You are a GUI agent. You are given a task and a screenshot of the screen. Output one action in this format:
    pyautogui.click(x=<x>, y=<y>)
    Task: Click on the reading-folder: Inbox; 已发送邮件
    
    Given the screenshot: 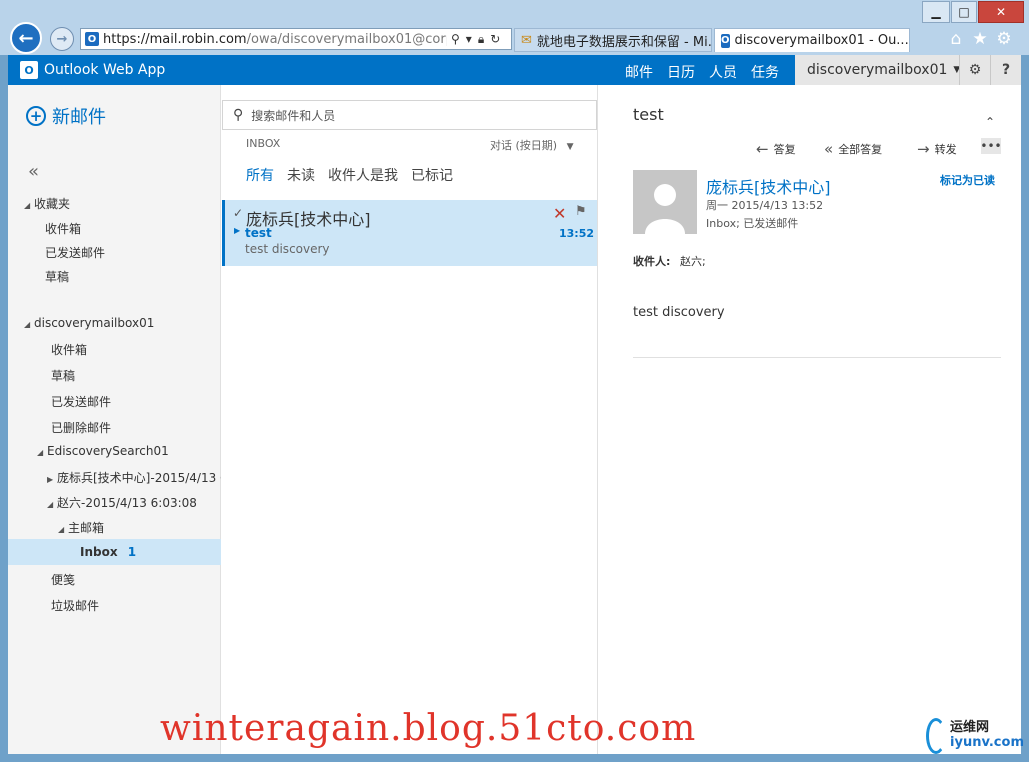 What is the action you would take?
    pyautogui.click(x=752, y=223)
    